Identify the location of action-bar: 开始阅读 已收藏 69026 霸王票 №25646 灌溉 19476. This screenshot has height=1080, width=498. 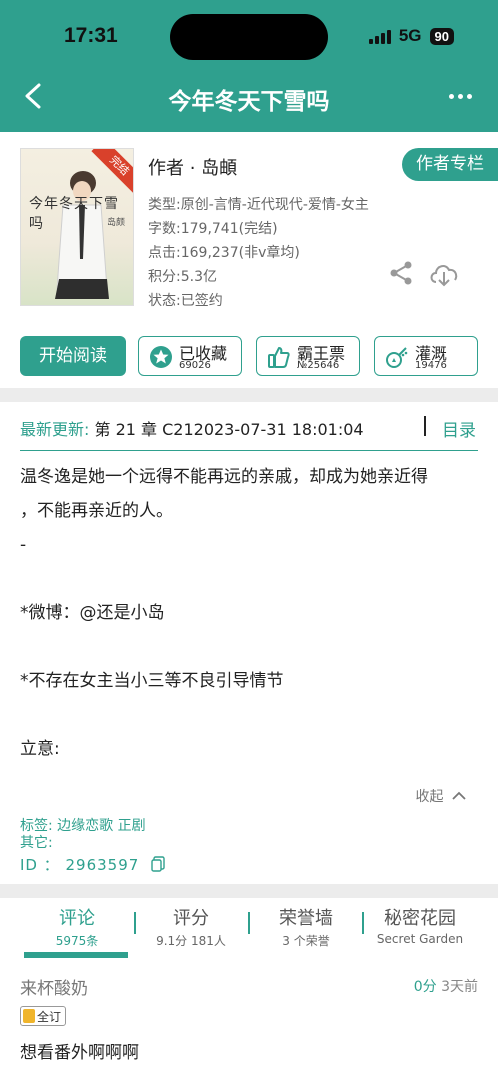
(249, 356).